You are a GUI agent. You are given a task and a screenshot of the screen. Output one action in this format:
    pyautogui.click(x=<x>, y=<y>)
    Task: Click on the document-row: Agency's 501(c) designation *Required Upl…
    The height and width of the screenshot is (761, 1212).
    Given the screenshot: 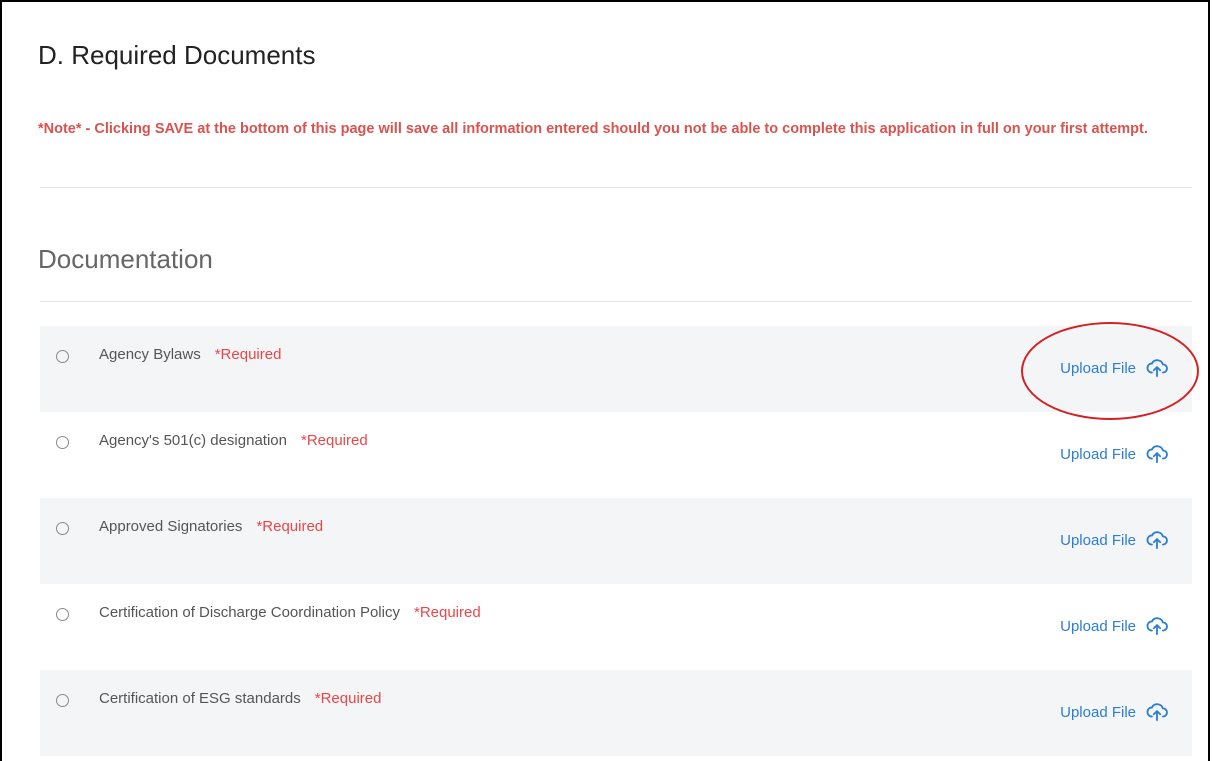 What is the action you would take?
    pyautogui.click(x=616, y=455)
    